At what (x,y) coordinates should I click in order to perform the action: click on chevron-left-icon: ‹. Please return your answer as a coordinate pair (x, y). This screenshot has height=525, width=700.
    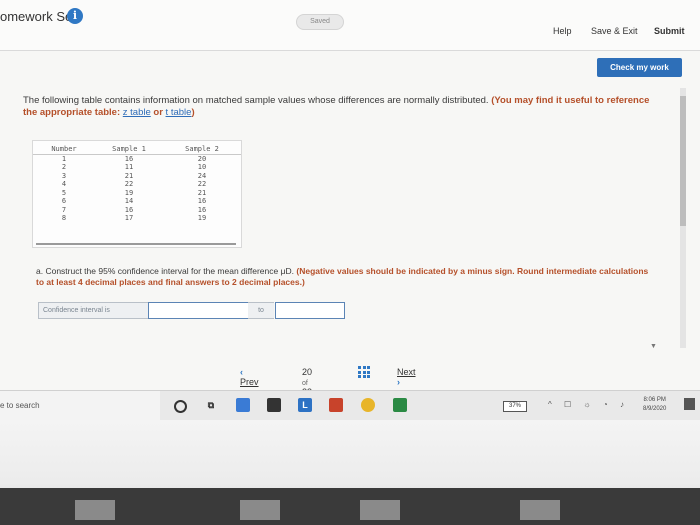
    Looking at the image, I should click on (241, 372).